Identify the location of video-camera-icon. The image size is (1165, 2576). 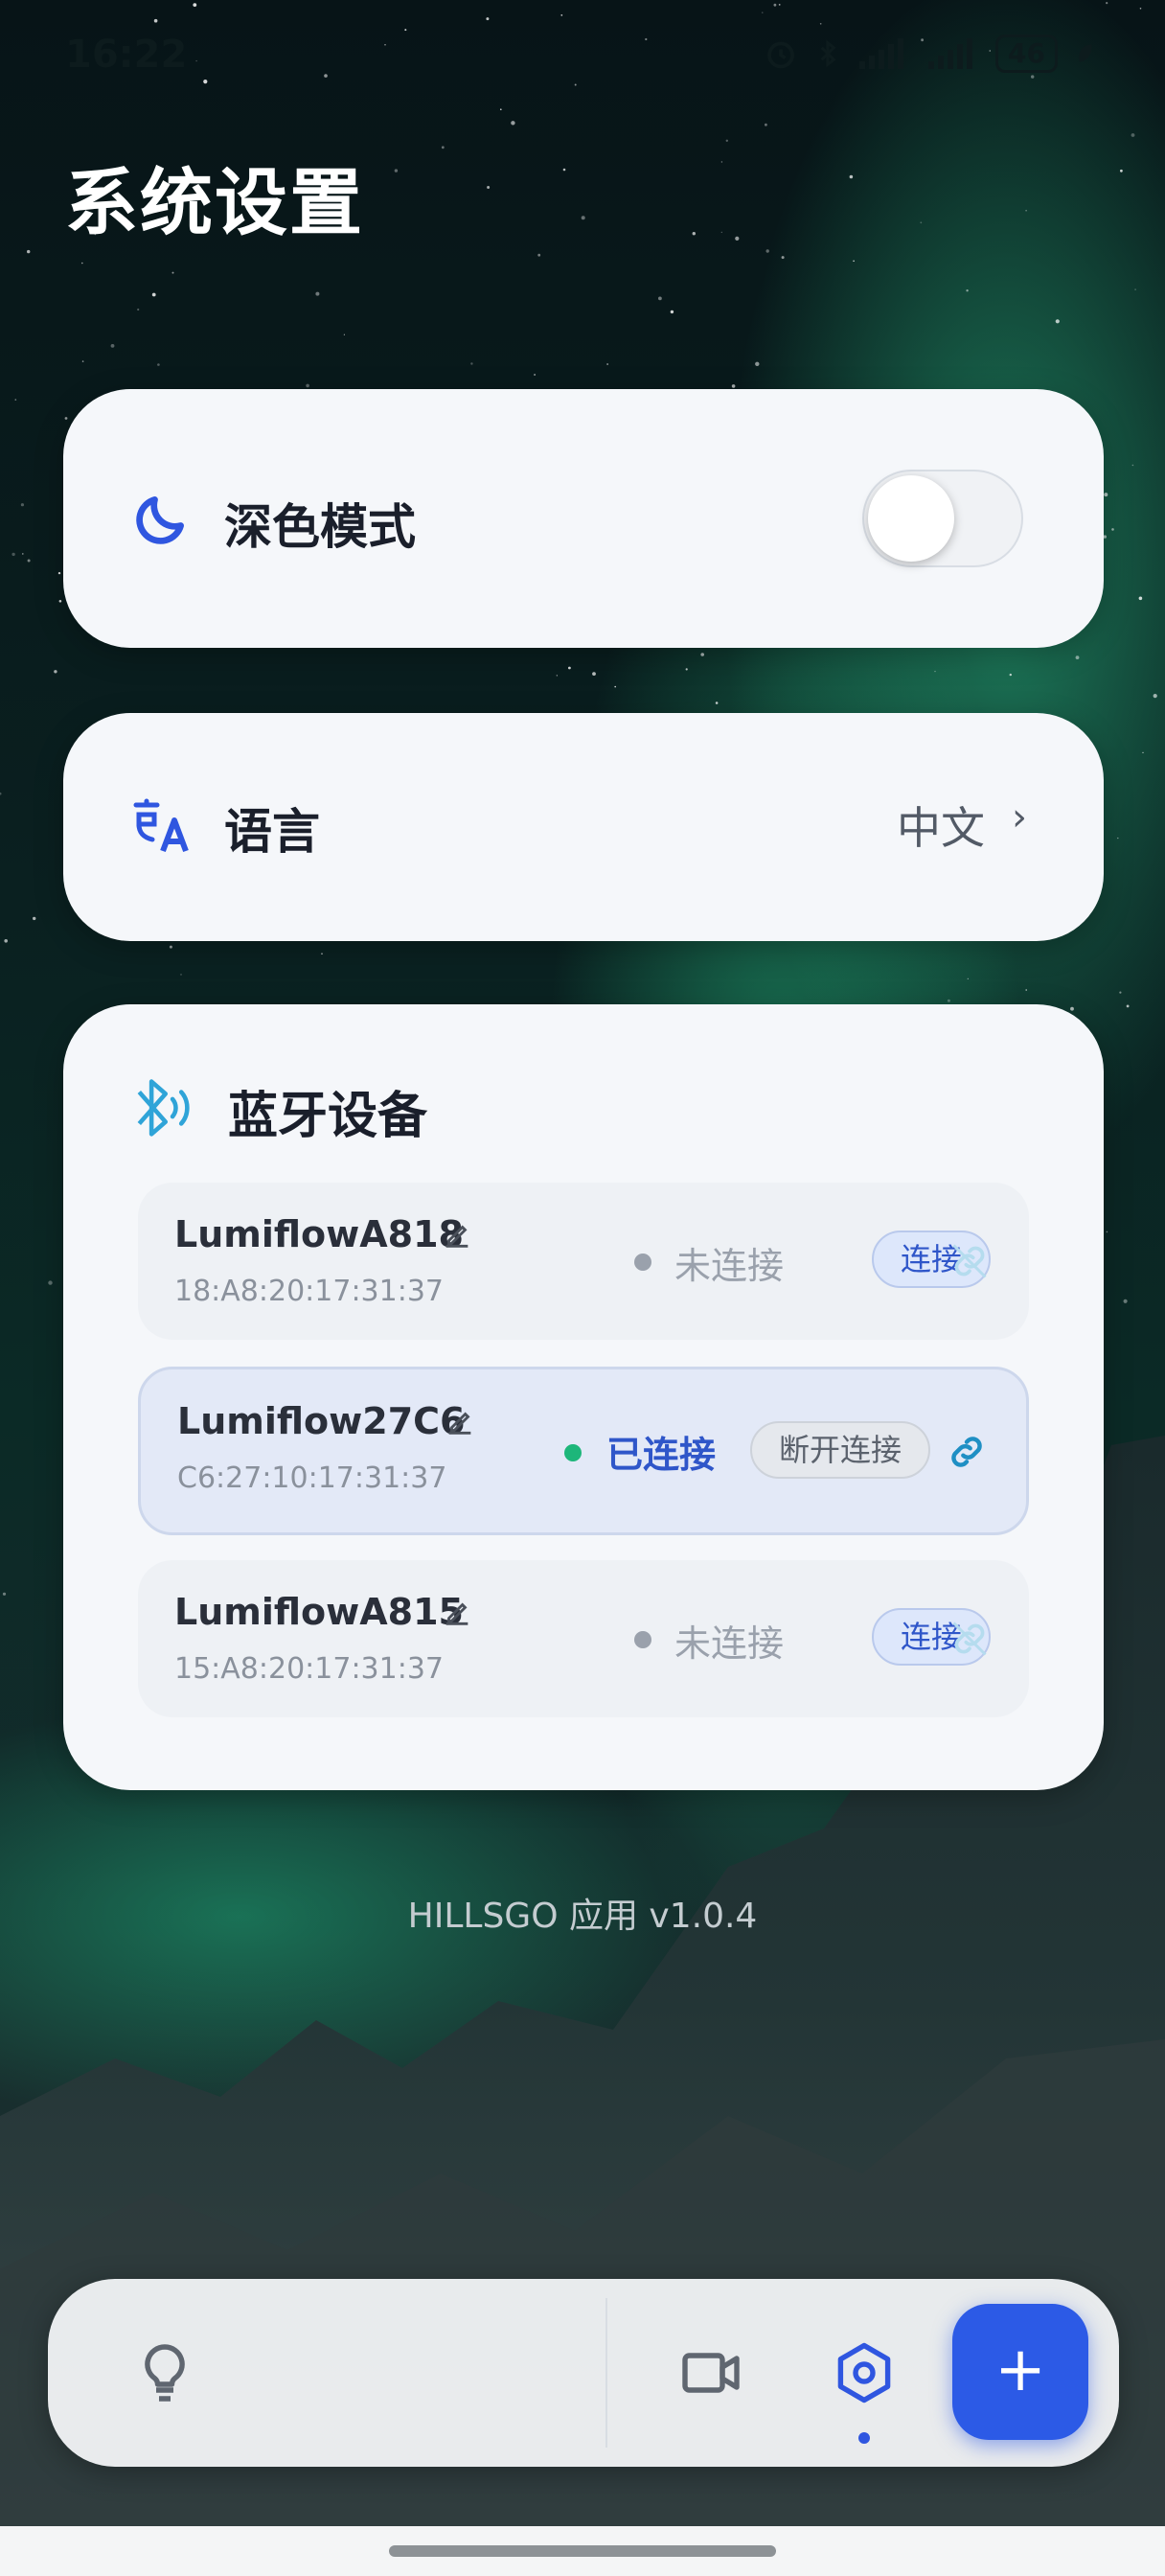
(711, 2372).